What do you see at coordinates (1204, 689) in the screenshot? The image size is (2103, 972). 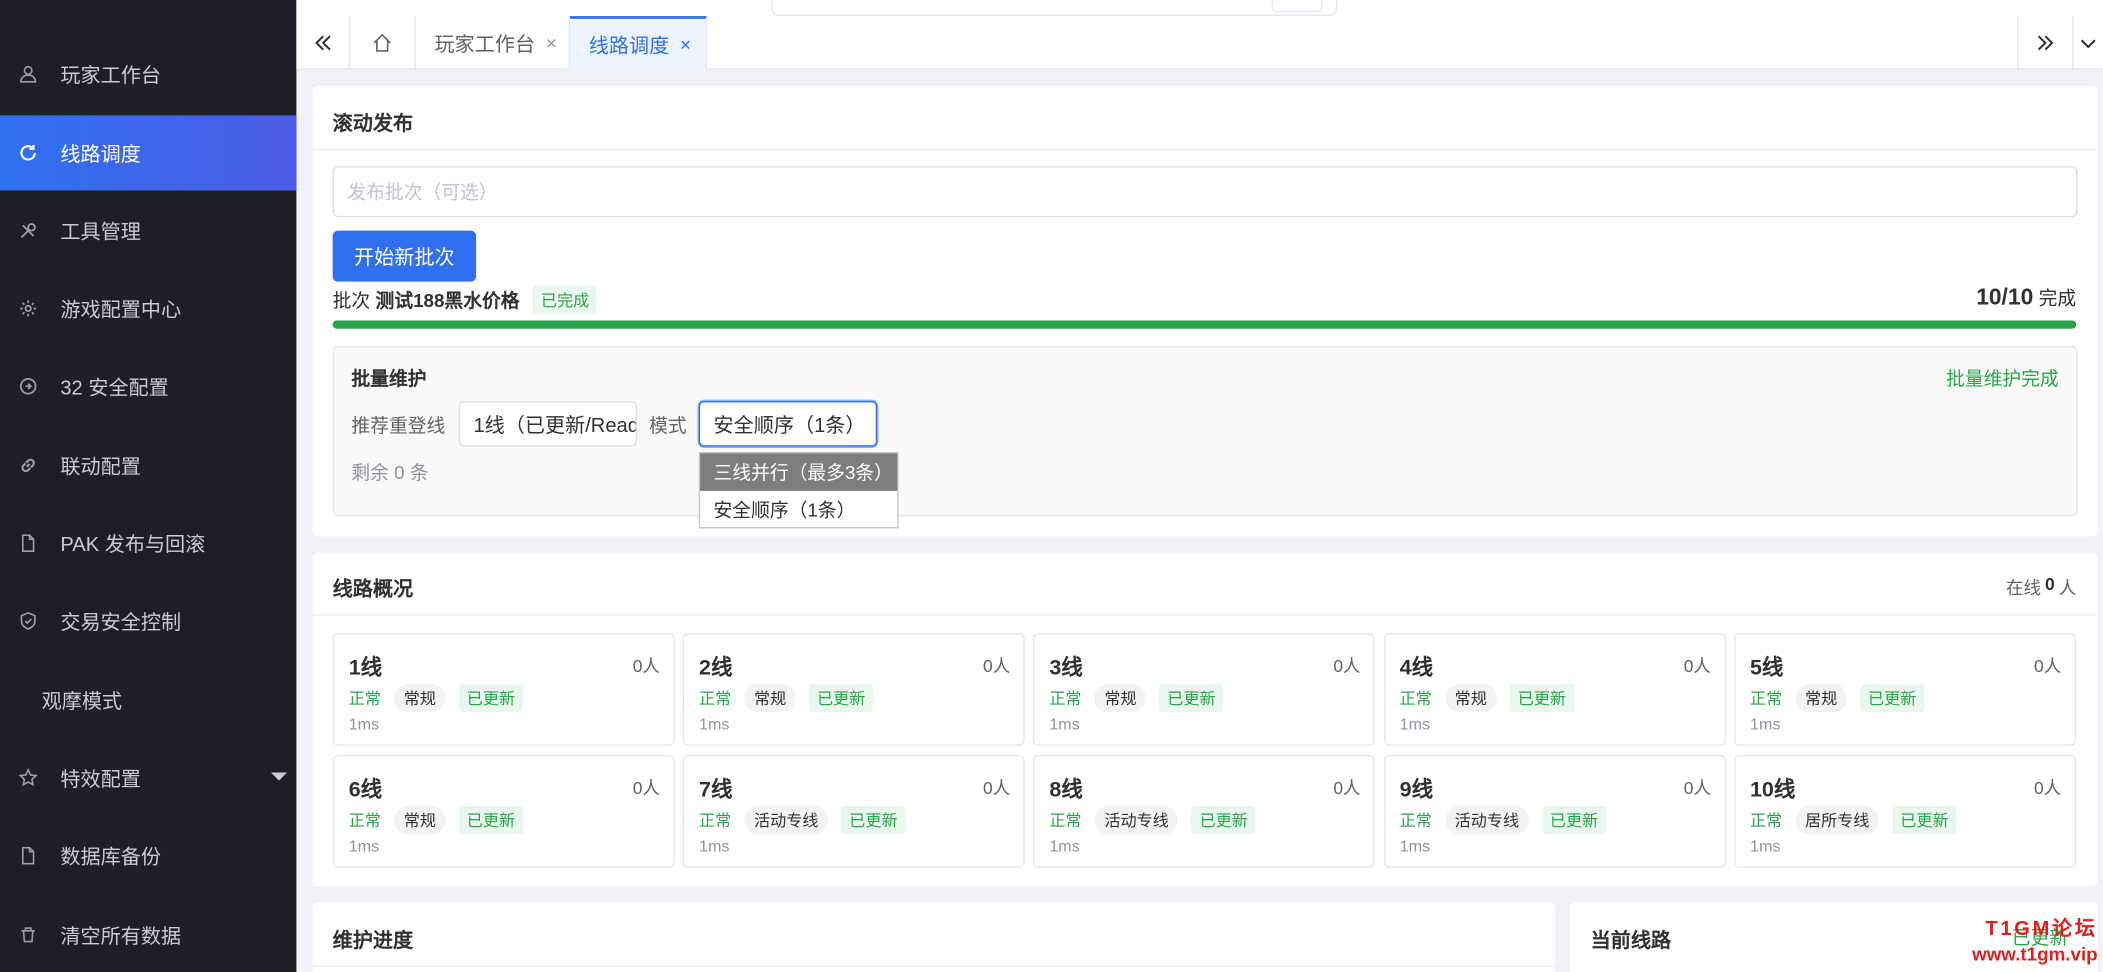 I see `line-card: 3线 0人 正常 常规 已更新 1ms` at bounding box center [1204, 689].